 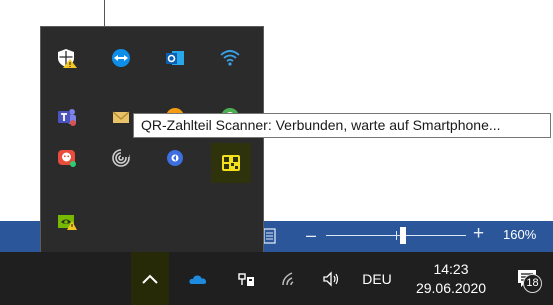 I want to click on input-language-indicator: DEU, so click(x=377, y=278).